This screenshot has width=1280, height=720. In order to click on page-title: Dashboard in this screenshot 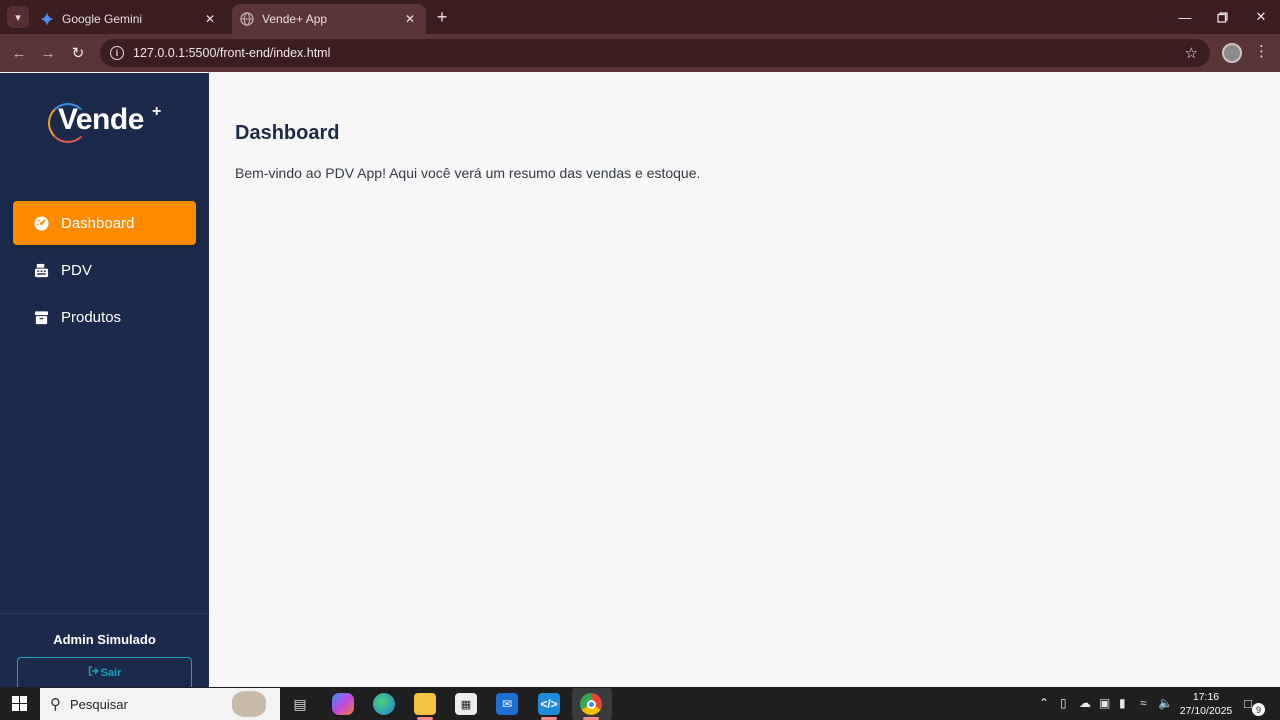, I will do `click(287, 133)`.